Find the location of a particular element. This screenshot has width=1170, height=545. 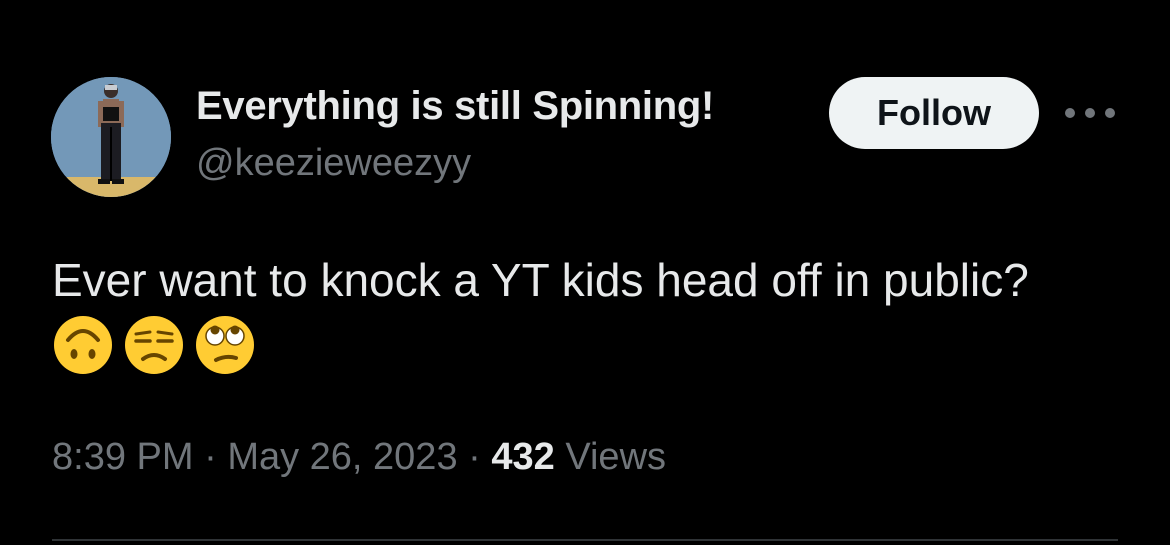

avatar is located at coordinates (111, 137).